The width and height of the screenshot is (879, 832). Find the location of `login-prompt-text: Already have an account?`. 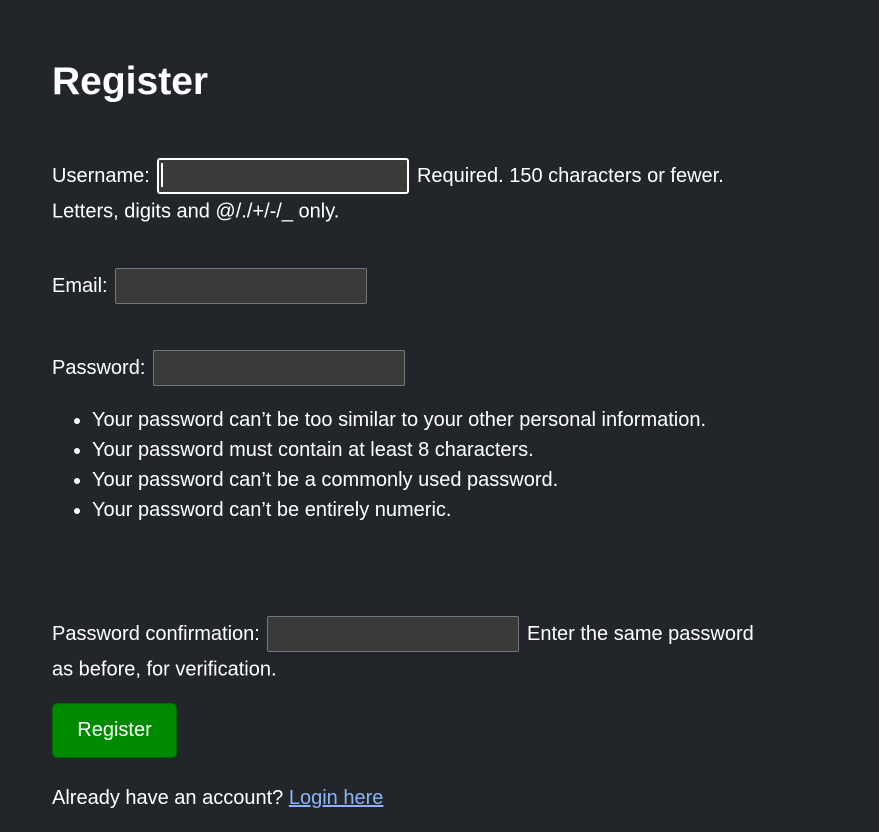

login-prompt-text: Already have an account? is located at coordinates (168, 798).